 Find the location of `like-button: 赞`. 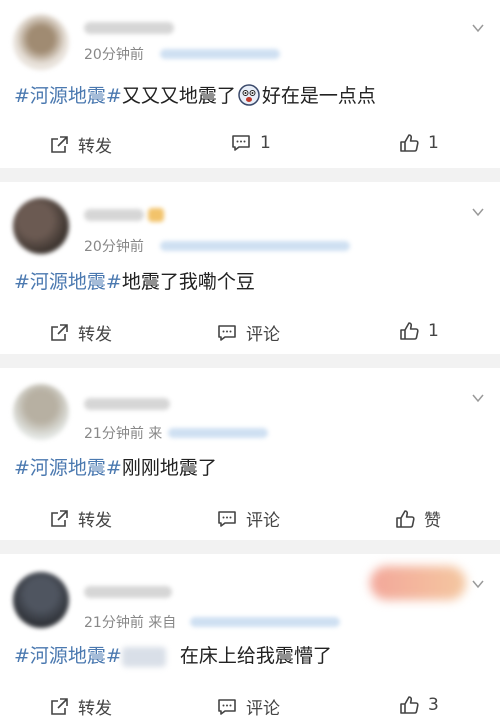

like-button: 赞 is located at coordinates (417, 518).